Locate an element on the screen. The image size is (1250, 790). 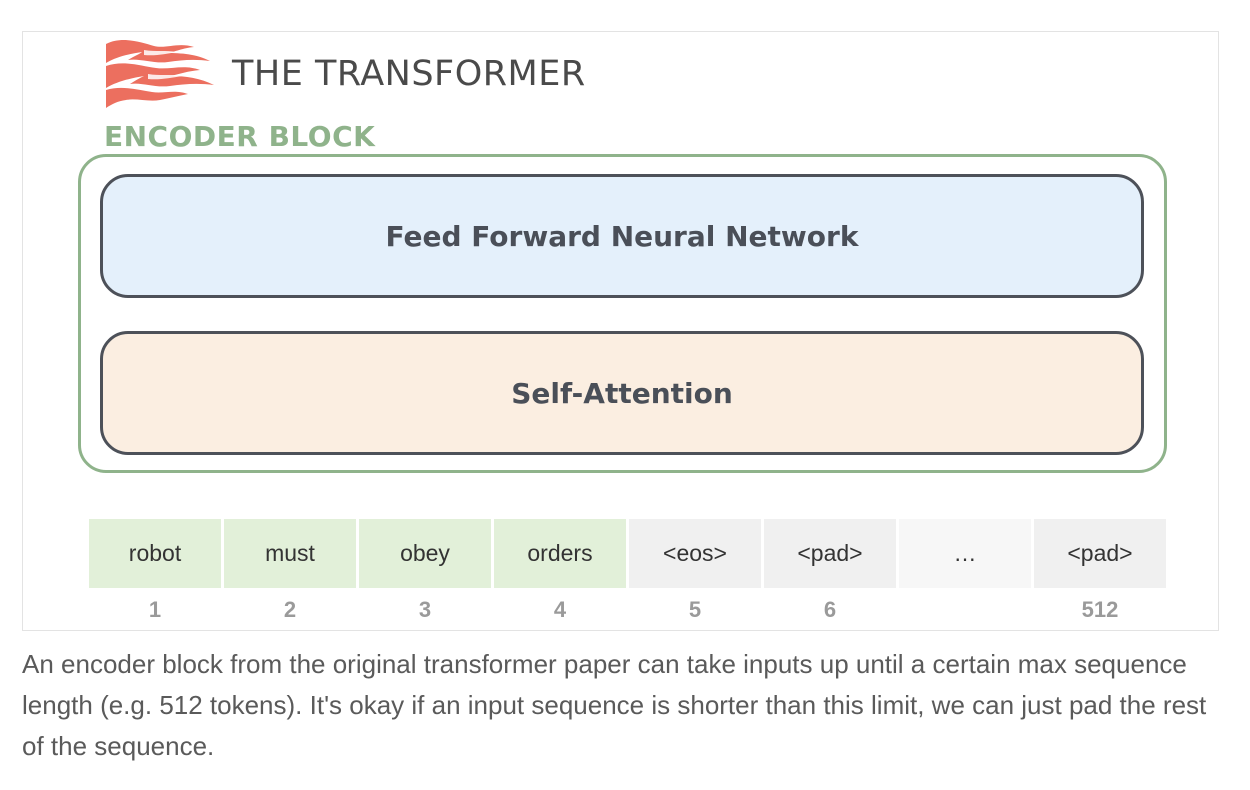
token-cell: robot is located at coordinates (155, 553).